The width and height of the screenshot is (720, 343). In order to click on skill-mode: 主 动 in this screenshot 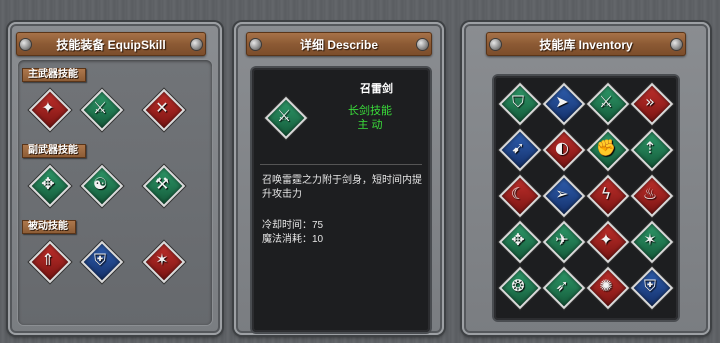, I will do `click(370, 125)`.